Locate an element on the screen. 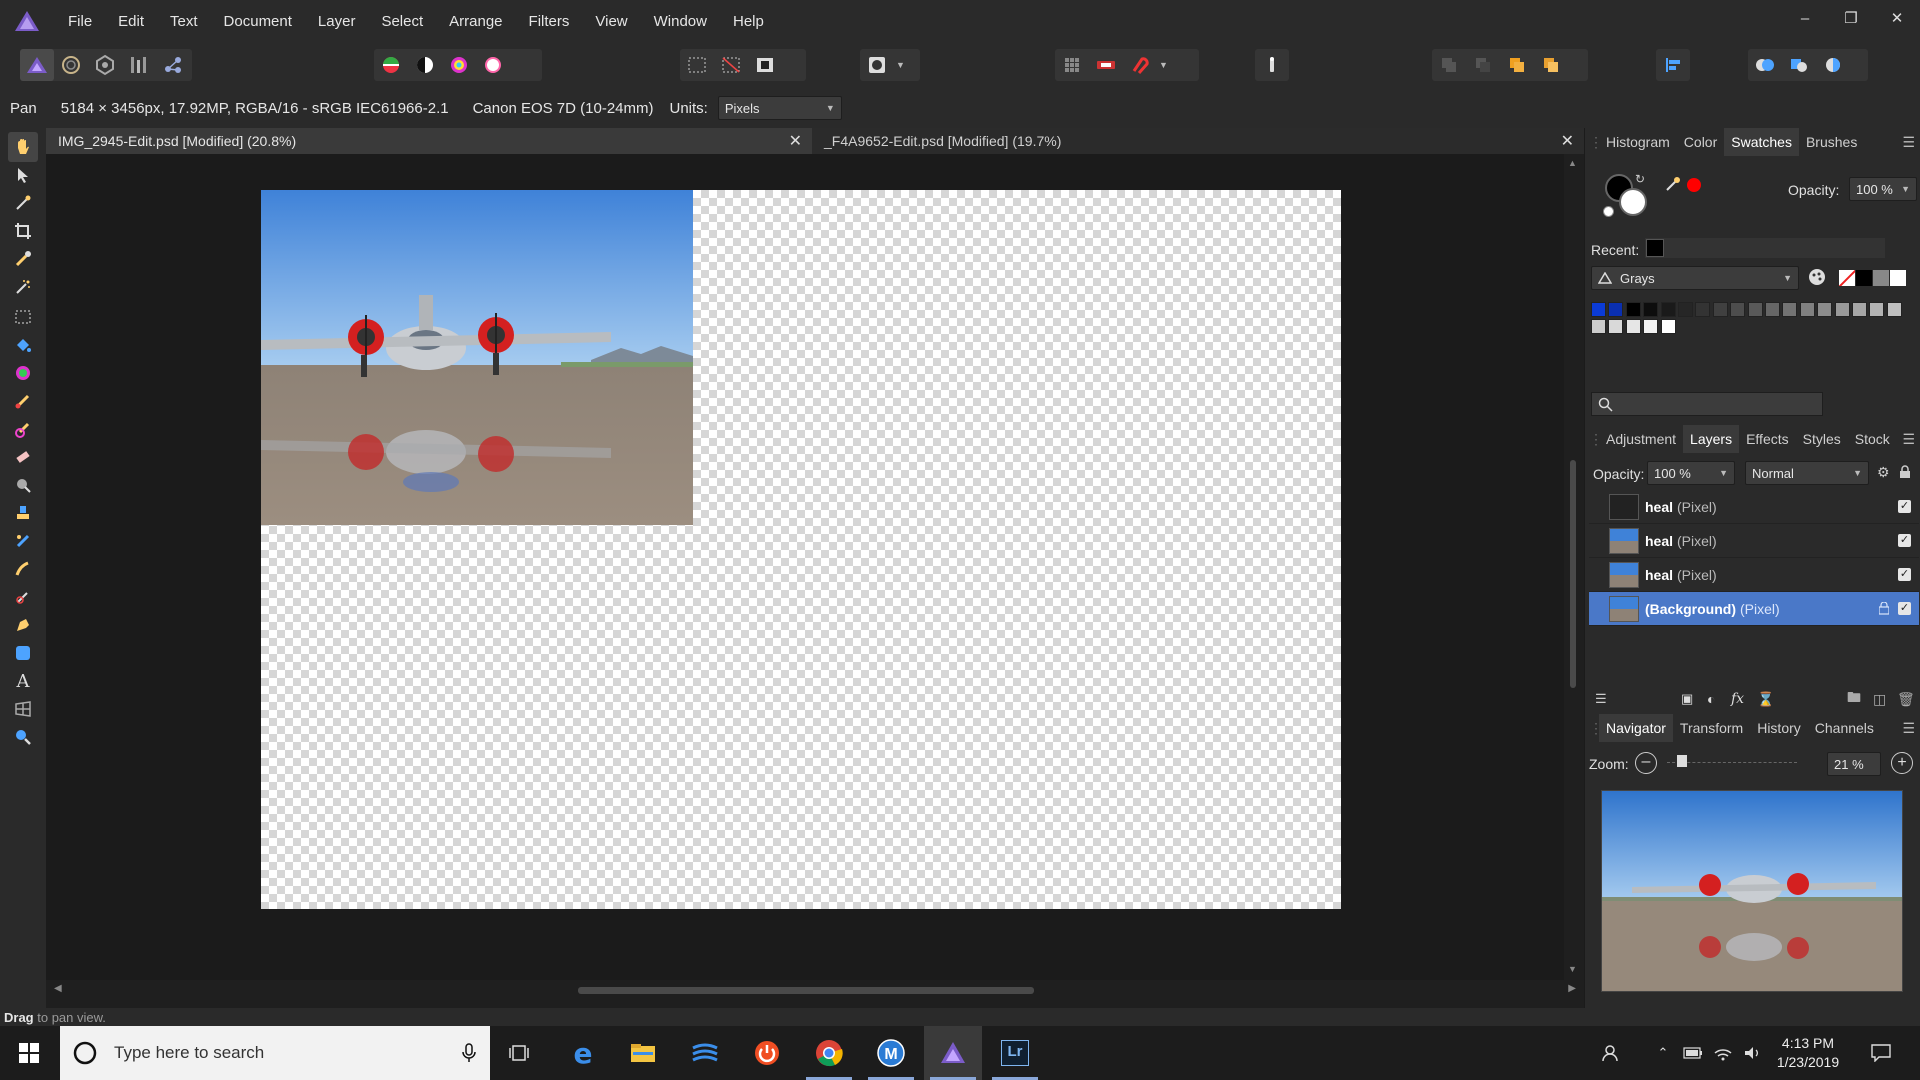 The height and width of the screenshot is (1080, 1920). intersect-shape-icon is located at coordinates (1833, 65).